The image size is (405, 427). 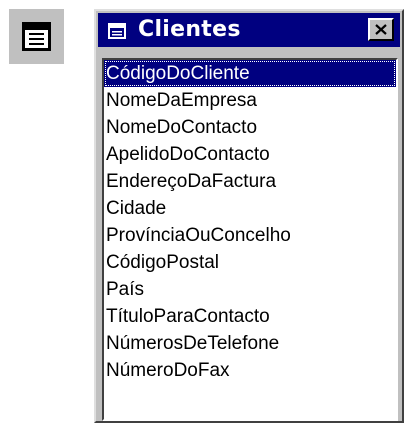 I want to click on field-item: ApelidoDoContacto, so click(x=250, y=154).